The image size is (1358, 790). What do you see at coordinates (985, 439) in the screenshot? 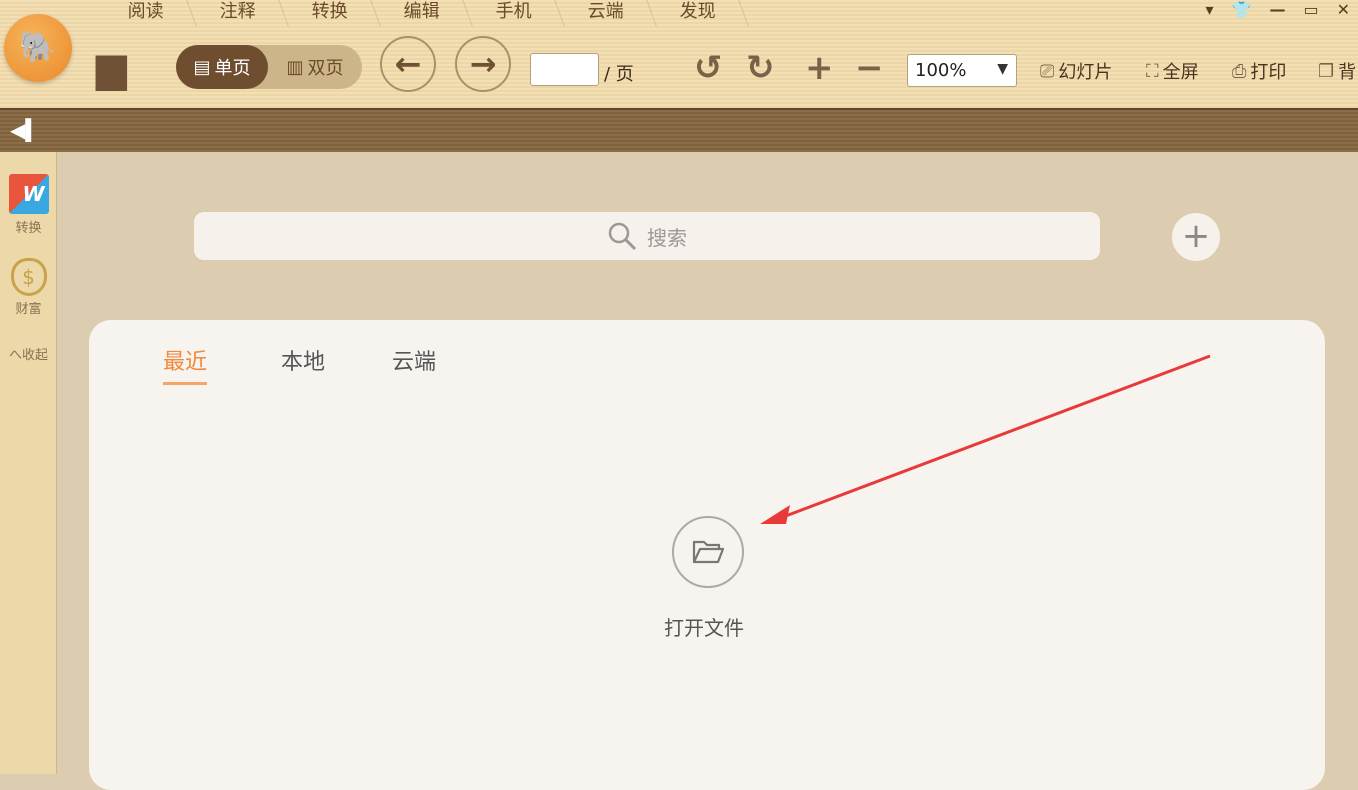
I see `annotation-arrow` at bounding box center [985, 439].